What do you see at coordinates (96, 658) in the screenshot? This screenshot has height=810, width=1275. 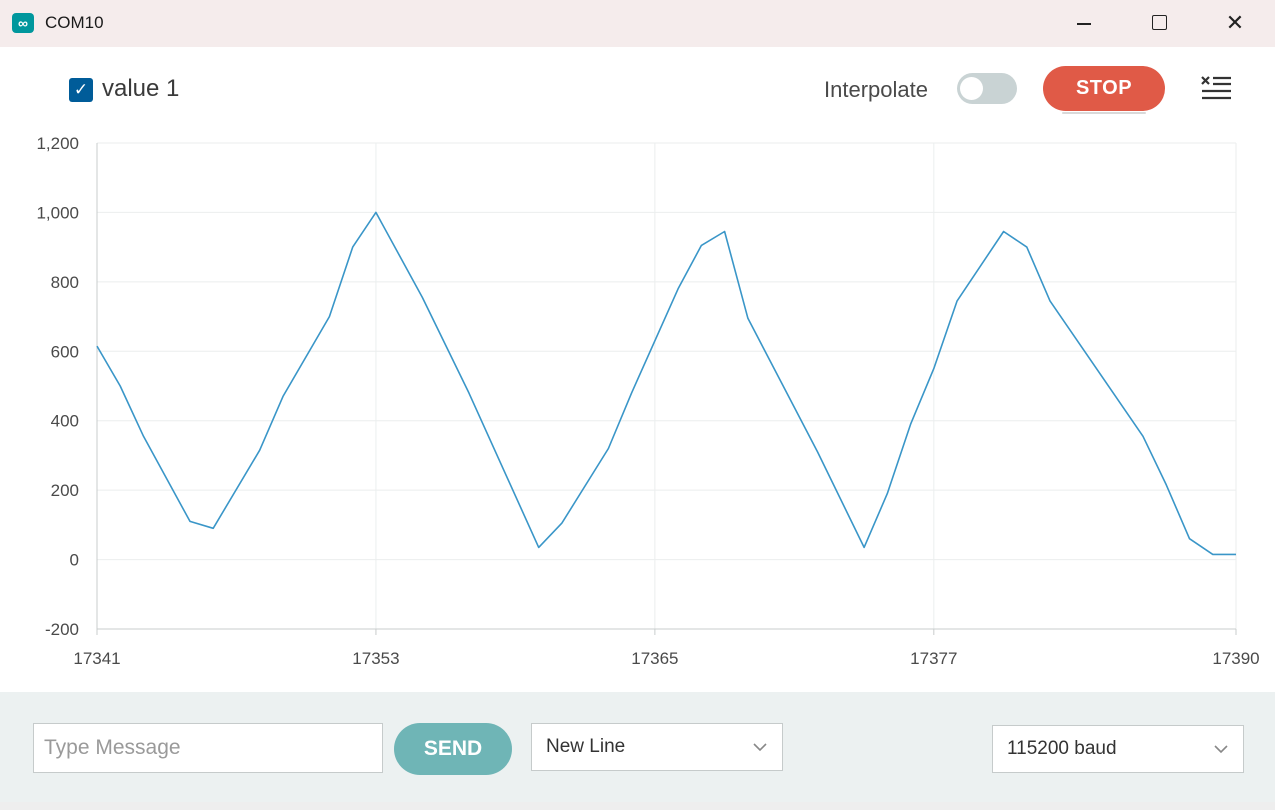 I see `x-tick-label: 17341` at bounding box center [96, 658].